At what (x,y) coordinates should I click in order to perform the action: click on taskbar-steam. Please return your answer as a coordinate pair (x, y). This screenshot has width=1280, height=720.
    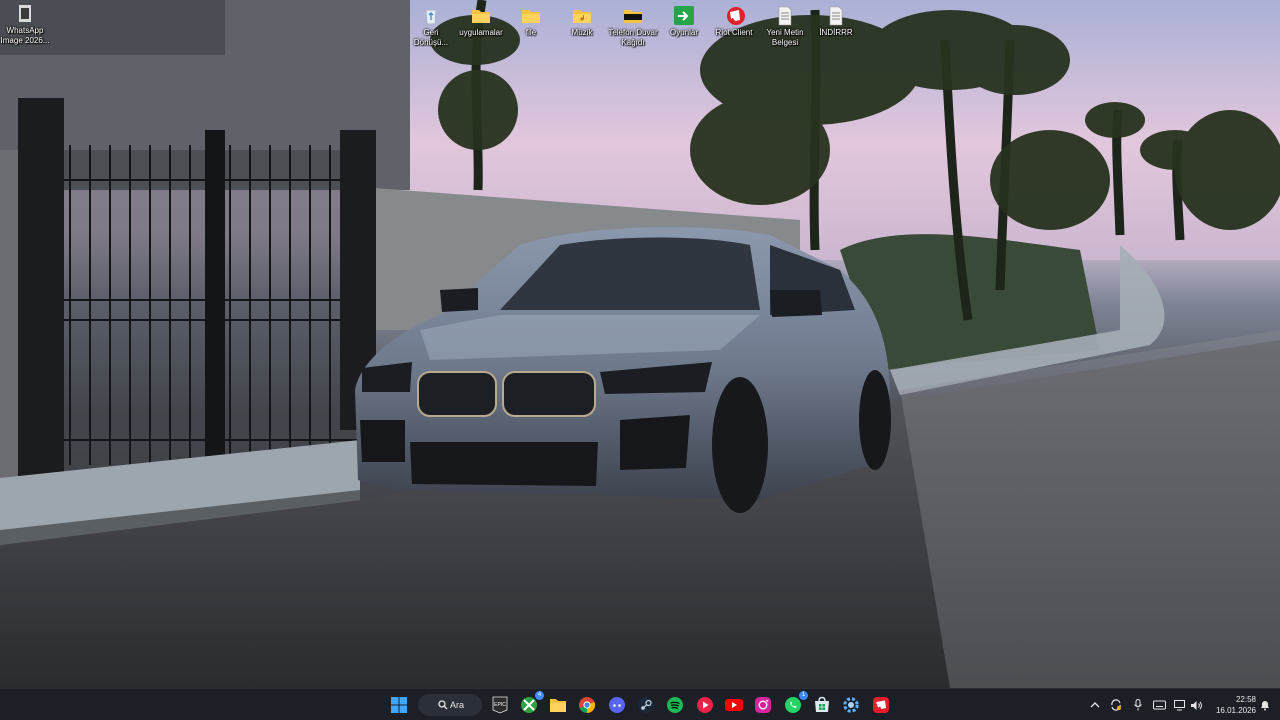
    Looking at the image, I should click on (646, 705).